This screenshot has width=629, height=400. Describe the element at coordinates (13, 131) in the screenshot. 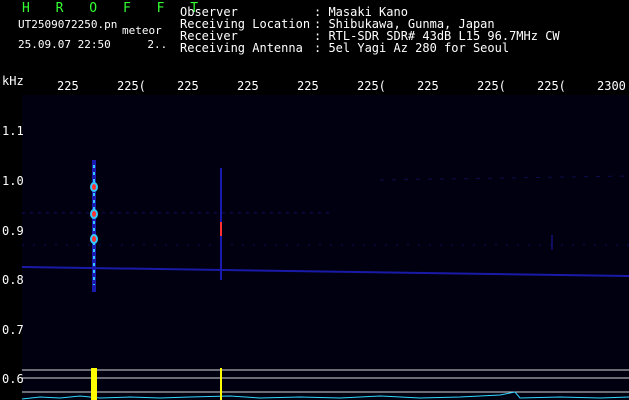

I see `y-tick-label: 1.1` at that location.